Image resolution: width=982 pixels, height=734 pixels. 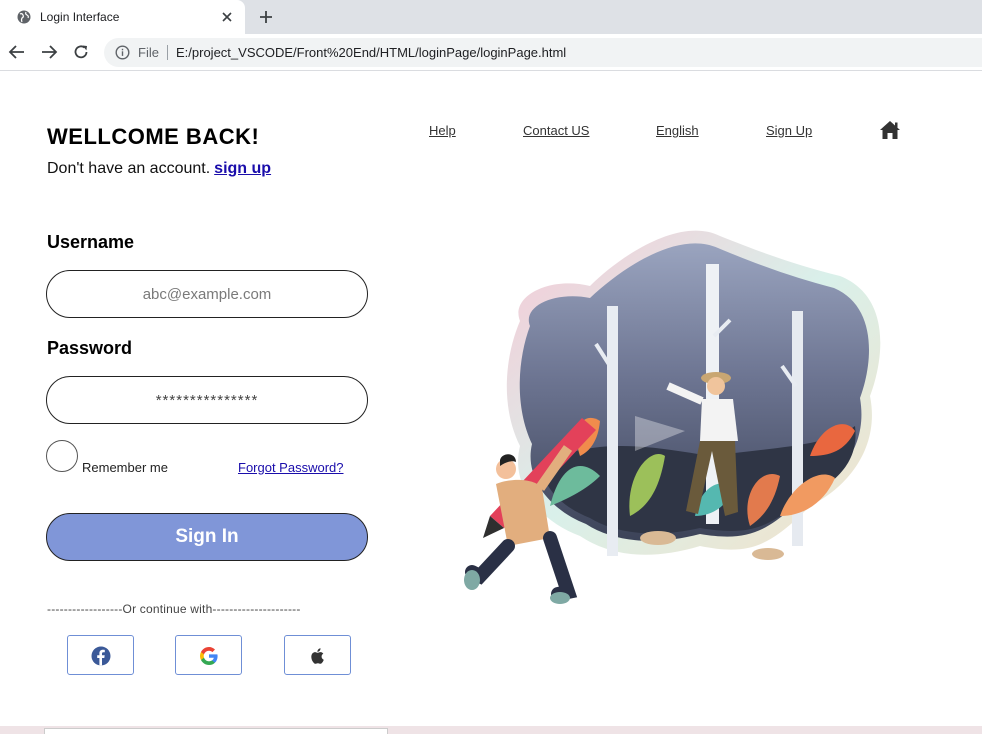 What do you see at coordinates (207, 537) in the screenshot?
I see `sign-in-button: Sign In` at bounding box center [207, 537].